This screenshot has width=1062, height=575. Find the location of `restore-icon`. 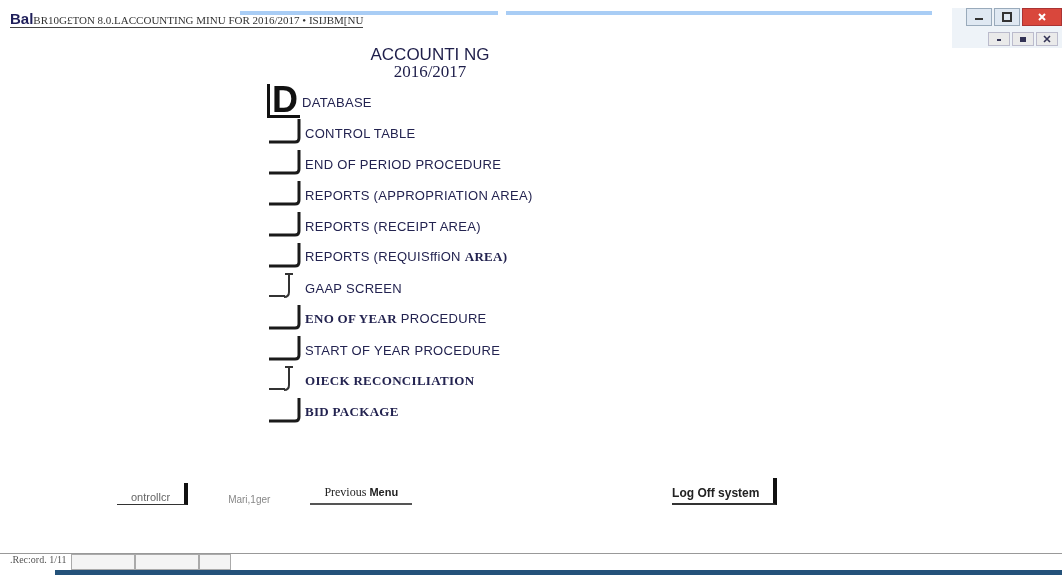

restore-icon is located at coordinates (1023, 39).